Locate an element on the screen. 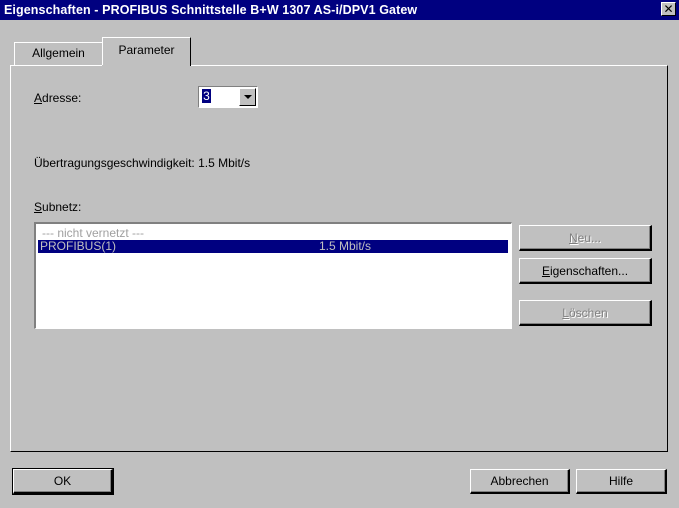 The height and width of the screenshot is (508, 679). tab-parameter: Parameter is located at coordinates (146, 52).